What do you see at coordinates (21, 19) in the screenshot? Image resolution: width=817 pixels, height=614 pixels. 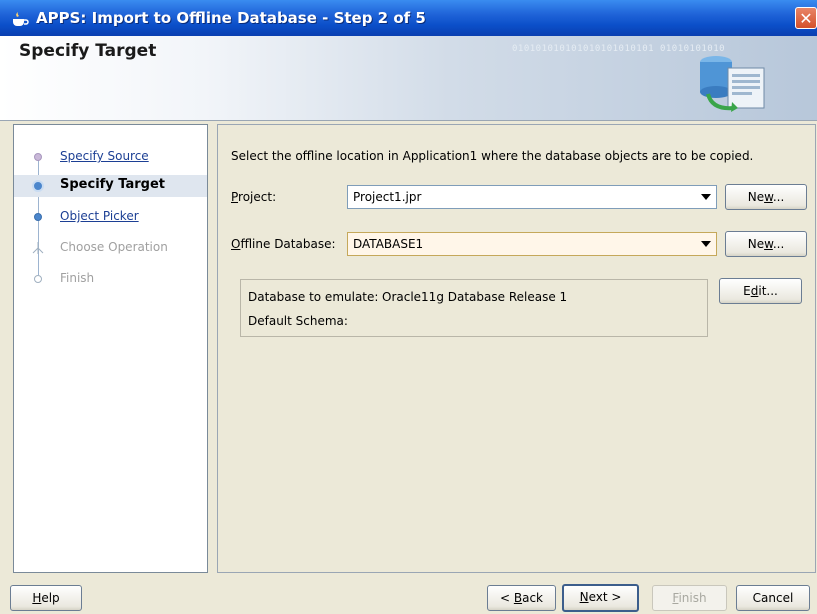 I see `java-cup-icon` at bounding box center [21, 19].